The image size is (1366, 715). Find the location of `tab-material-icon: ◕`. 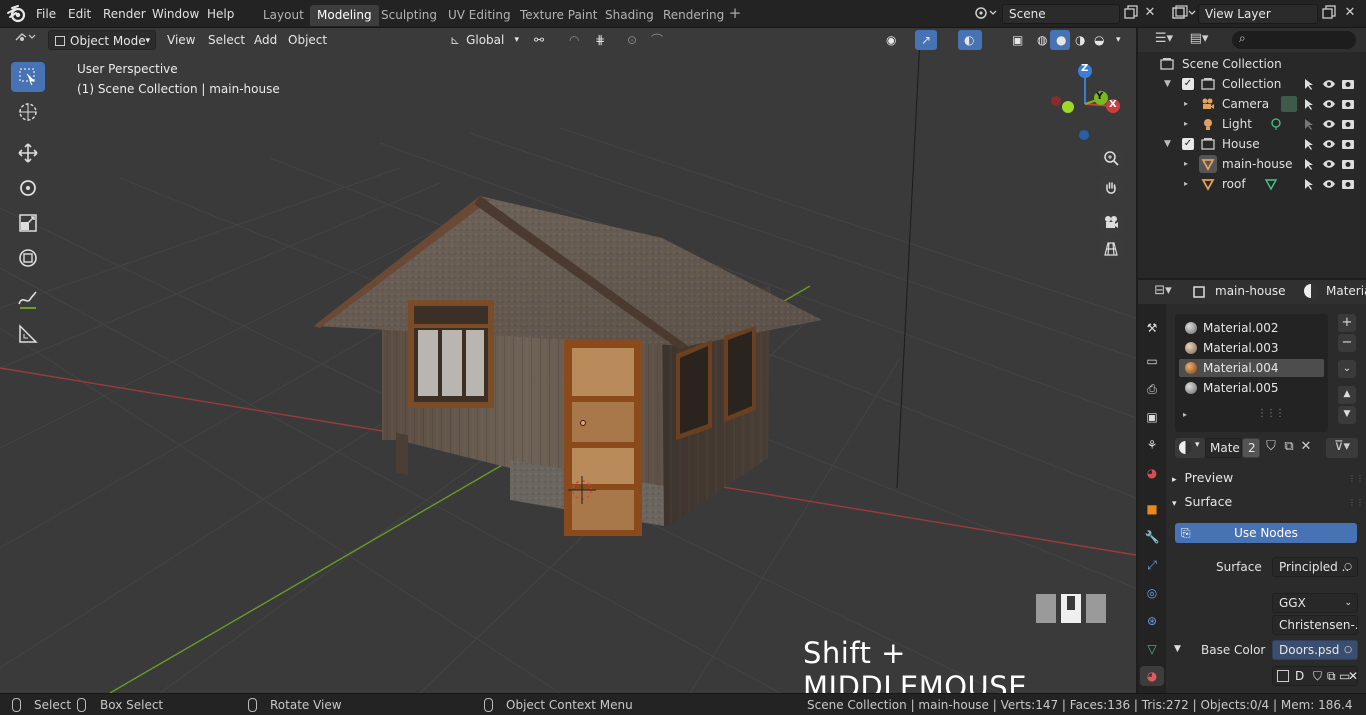

tab-material-icon: ◕ is located at coordinates (1152, 676).